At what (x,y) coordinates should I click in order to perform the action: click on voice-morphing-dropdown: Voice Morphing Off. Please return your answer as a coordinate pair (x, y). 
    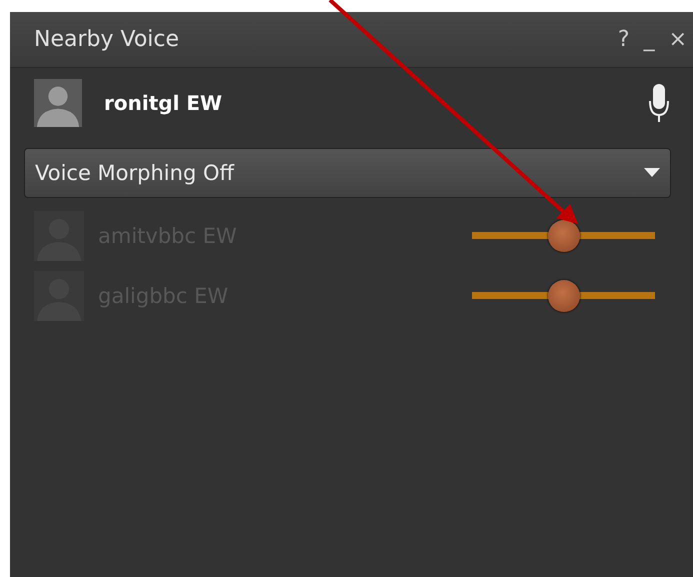
    Looking at the image, I should click on (347, 173).